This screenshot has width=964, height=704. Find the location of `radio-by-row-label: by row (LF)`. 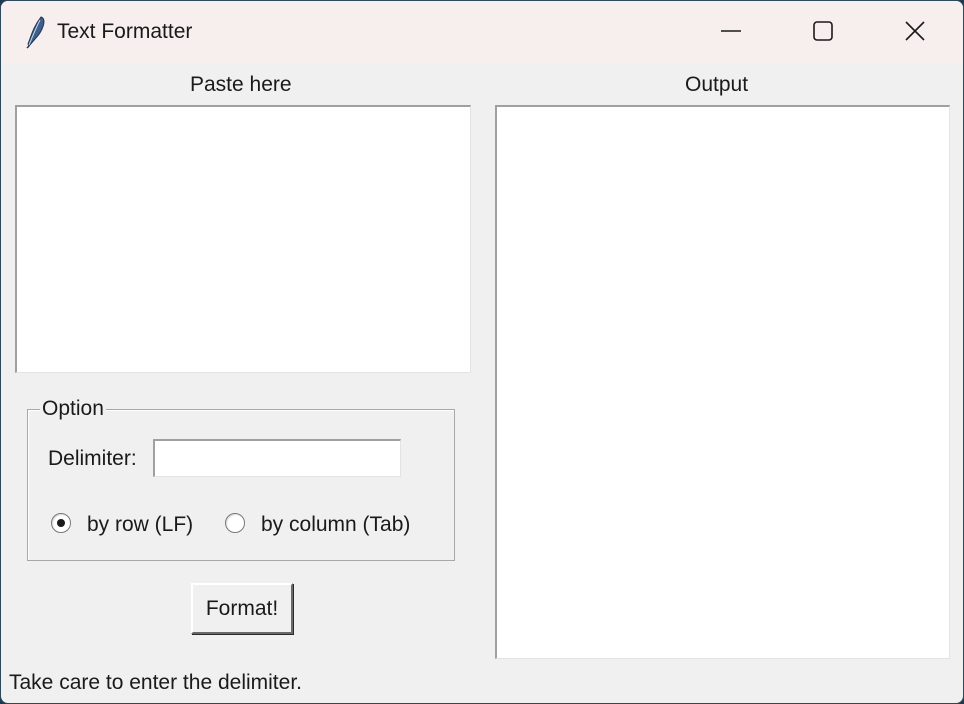

radio-by-row-label: by row (LF) is located at coordinates (140, 525).